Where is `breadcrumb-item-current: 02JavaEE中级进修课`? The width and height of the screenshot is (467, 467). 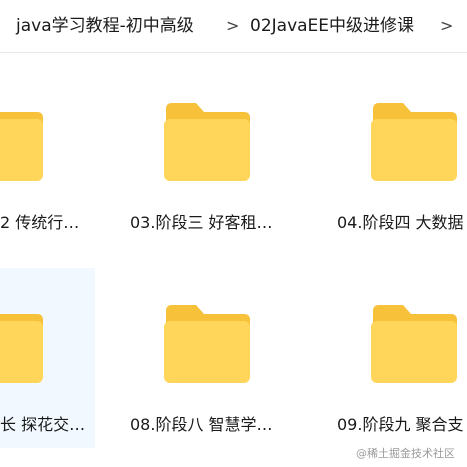 breadcrumb-item-current: 02JavaEE中级进修课 is located at coordinates (332, 26).